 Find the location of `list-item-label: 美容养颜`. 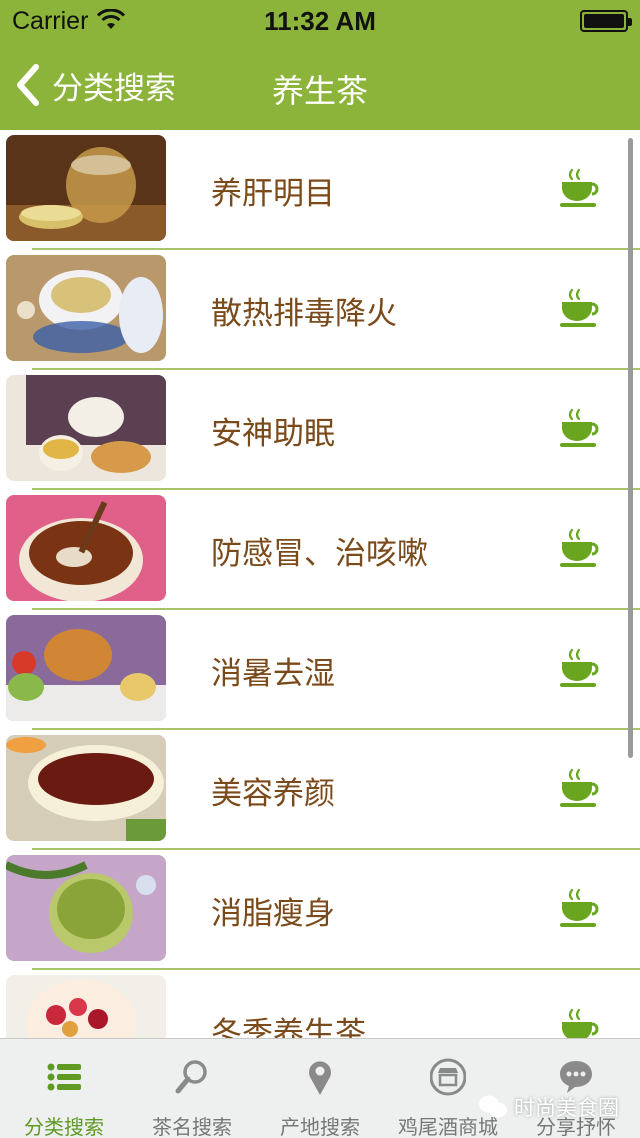

list-item-label: 美容养颜 is located at coordinates (273, 794).